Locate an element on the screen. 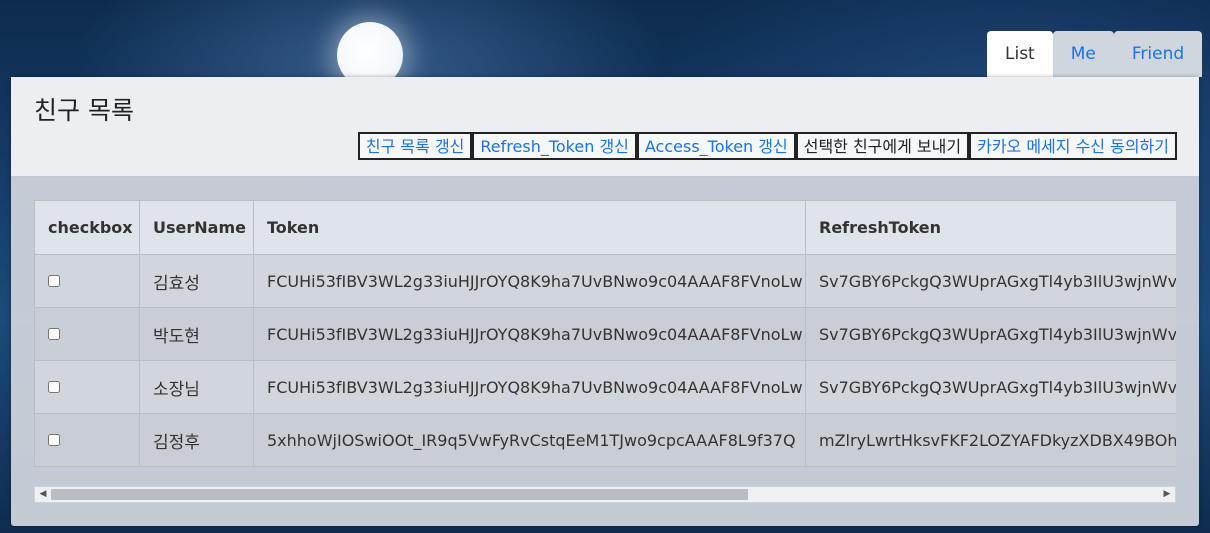  horizontal-scrollbar: ◀ ▶ is located at coordinates (605, 494).